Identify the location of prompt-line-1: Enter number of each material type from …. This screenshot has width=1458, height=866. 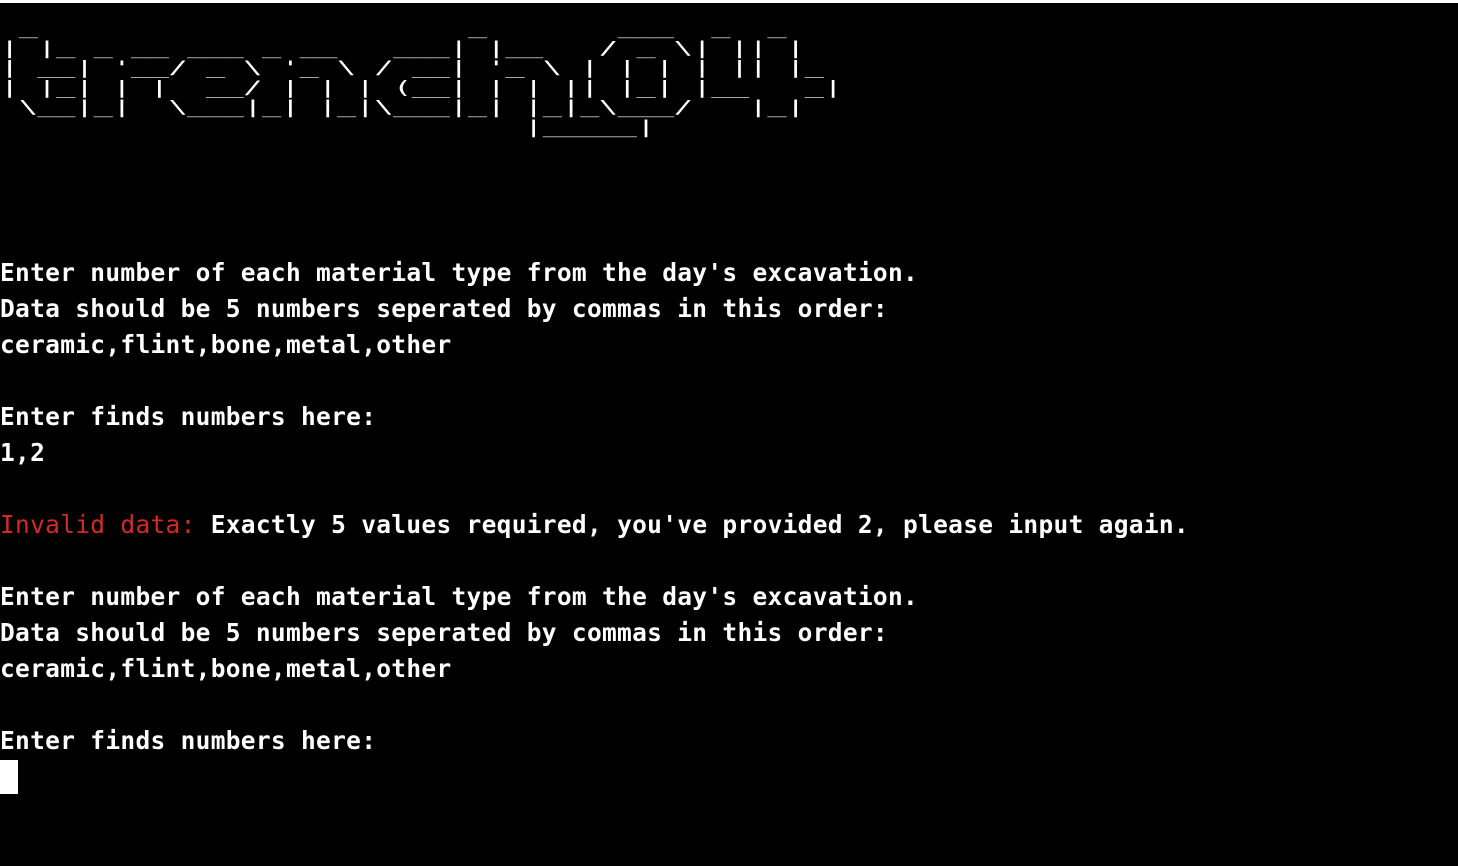
(459, 272).